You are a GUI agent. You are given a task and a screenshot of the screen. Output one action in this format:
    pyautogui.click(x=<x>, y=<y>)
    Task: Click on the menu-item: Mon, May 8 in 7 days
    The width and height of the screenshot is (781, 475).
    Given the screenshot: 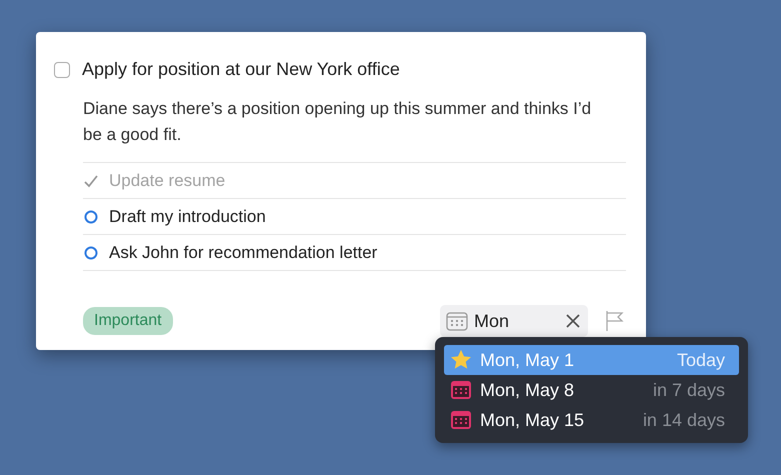 What is the action you would take?
    pyautogui.click(x=591, y=390)
    